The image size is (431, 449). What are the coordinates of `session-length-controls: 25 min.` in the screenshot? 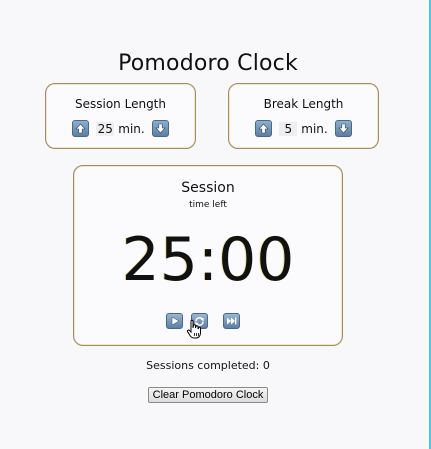 It's located at (120, 128).